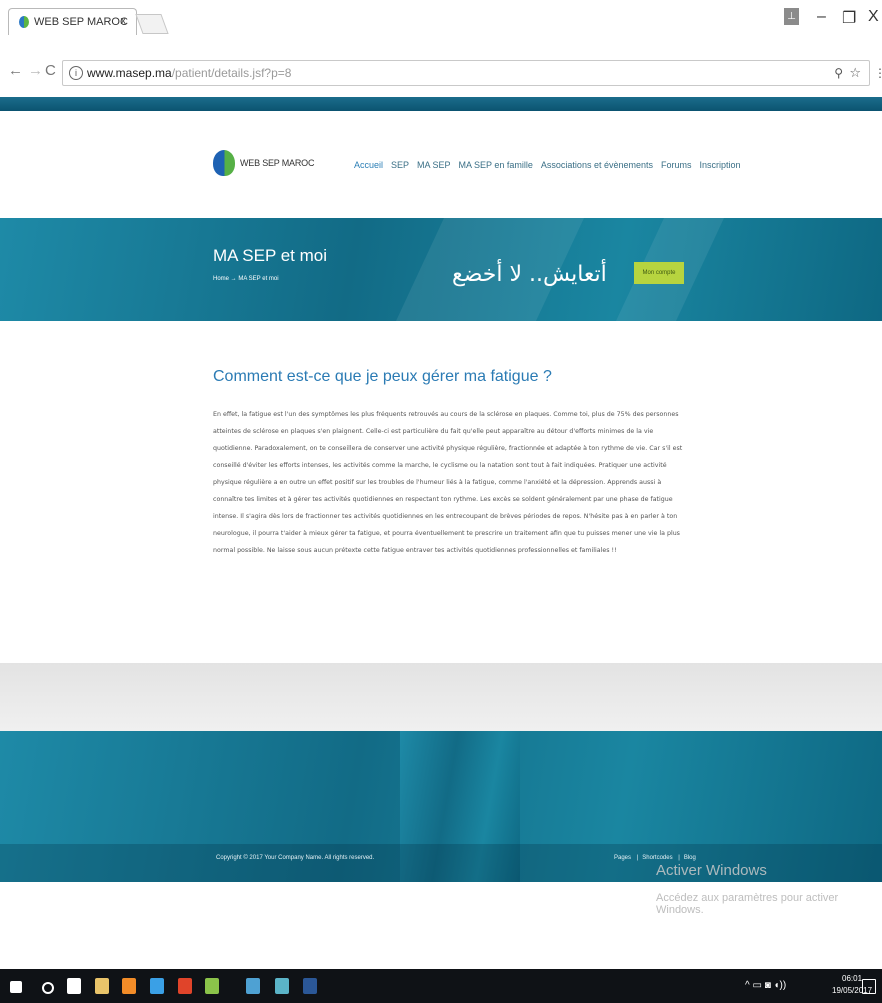 The image size is (882, 1003). Describe the element at coordinates (597, 165) in the screenshot. I see `nav-item-associations: Associations et évènements` at that location.